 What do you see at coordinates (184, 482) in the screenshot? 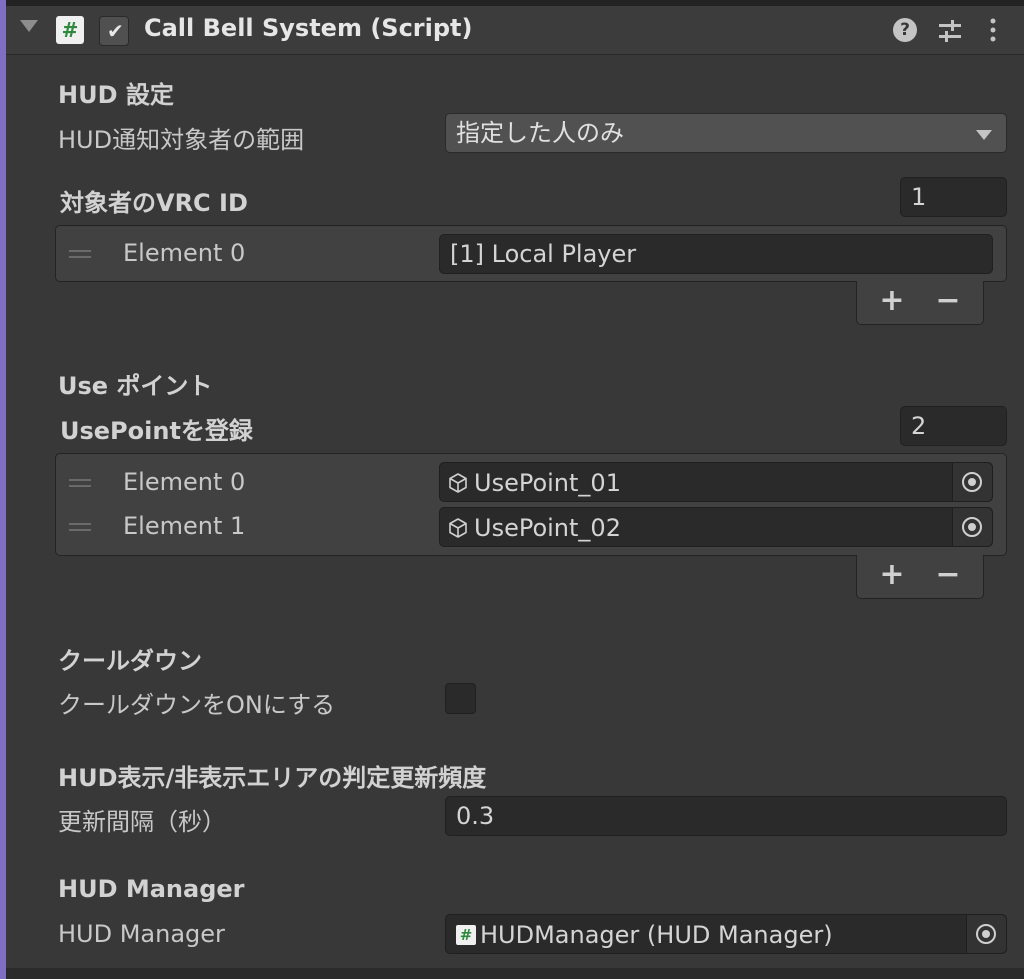
I see `use-point-element-label: Element 0` at bounding box center [184, 482].